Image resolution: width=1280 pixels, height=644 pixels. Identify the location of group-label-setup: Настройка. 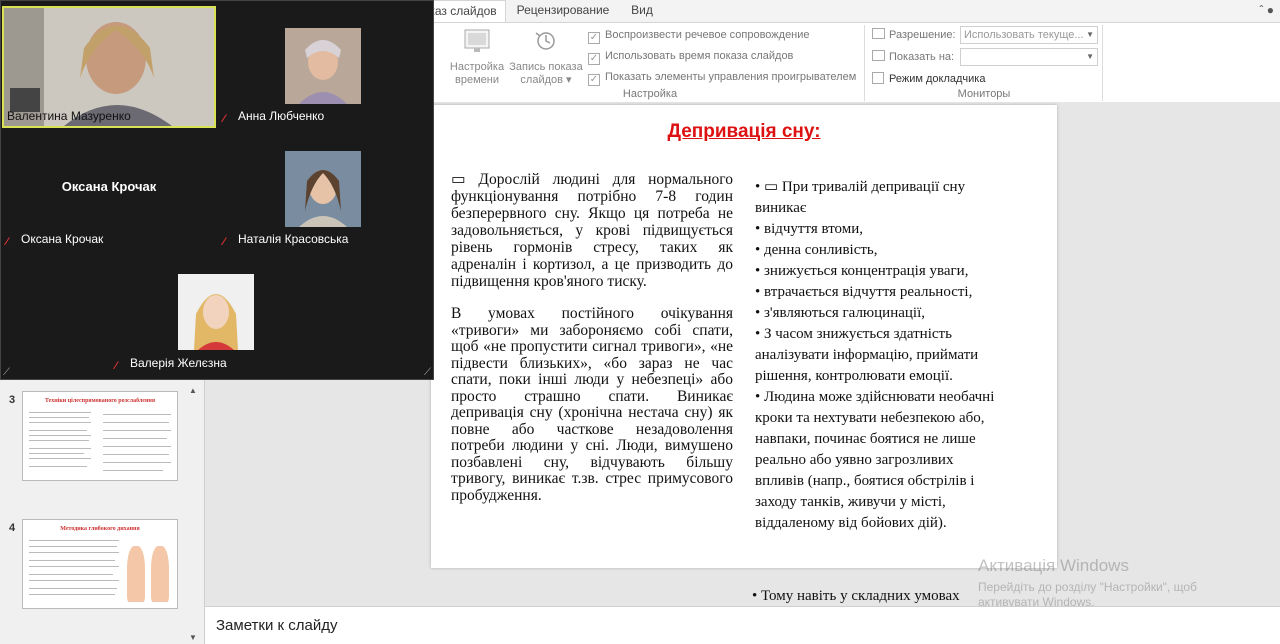
(650, 94).